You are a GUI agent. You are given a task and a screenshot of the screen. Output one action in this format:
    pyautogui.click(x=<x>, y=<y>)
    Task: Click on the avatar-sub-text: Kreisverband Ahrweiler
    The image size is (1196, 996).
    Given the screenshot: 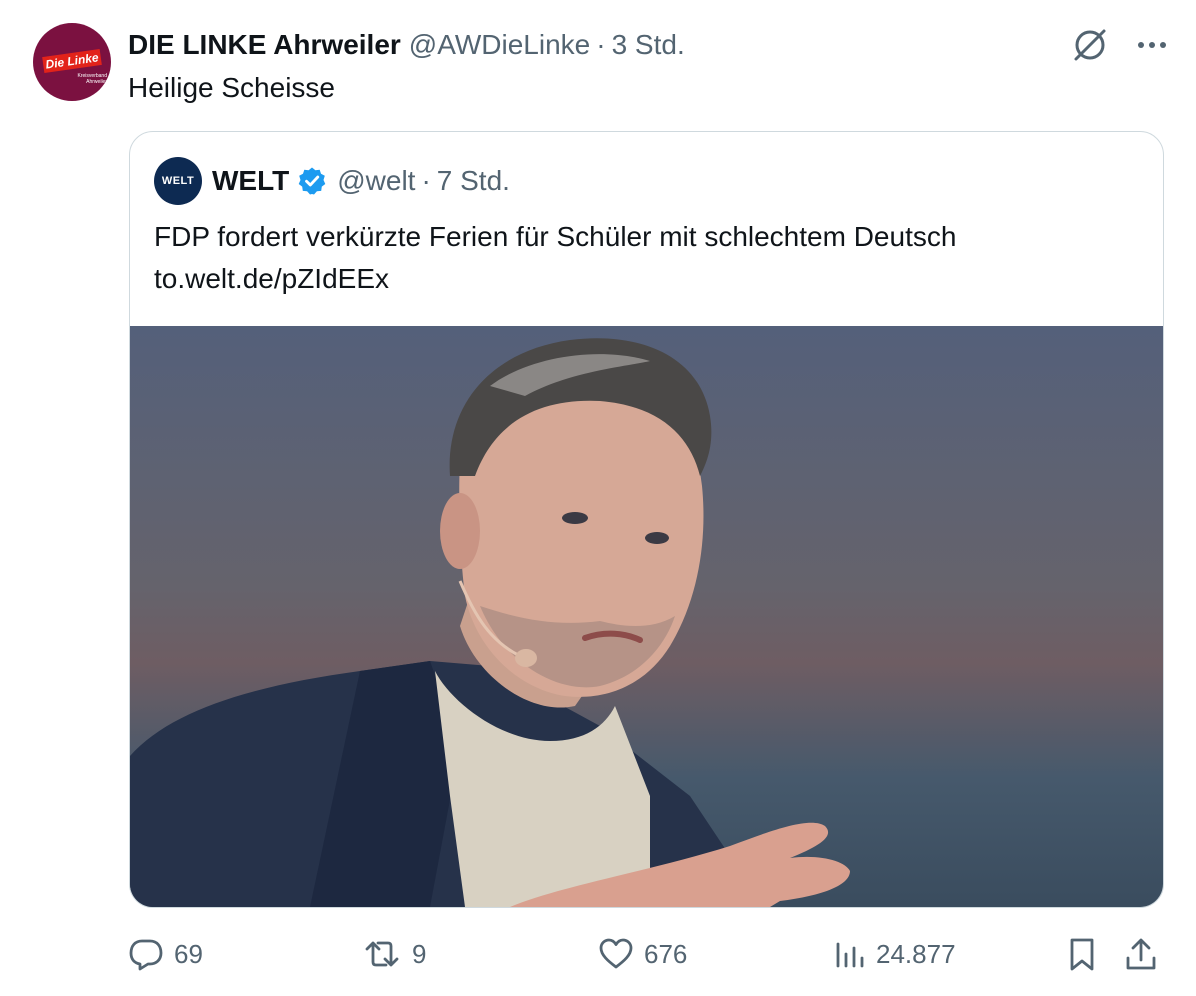 What is the action you would take?
    pyautogui.click(x=92, y=79)
    